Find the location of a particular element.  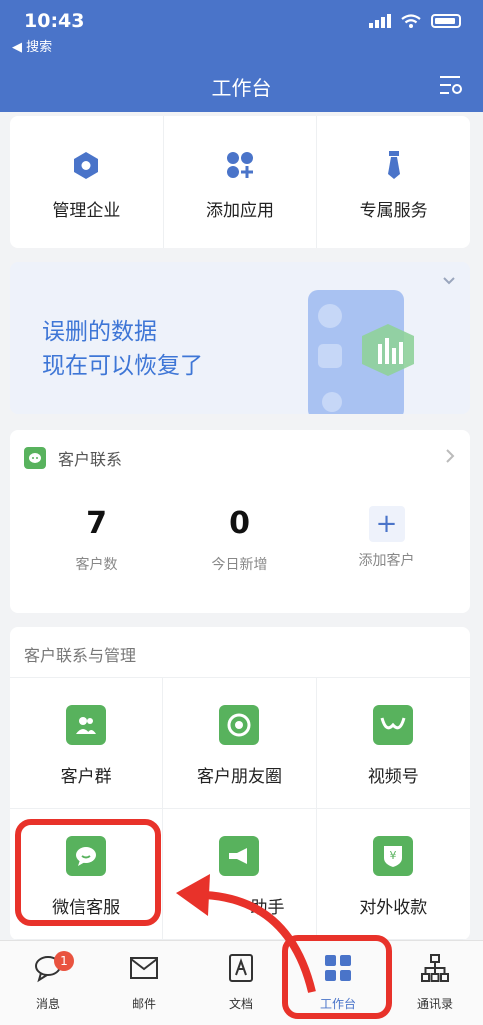

megaphone-icon is located at coordinates (239, 856).